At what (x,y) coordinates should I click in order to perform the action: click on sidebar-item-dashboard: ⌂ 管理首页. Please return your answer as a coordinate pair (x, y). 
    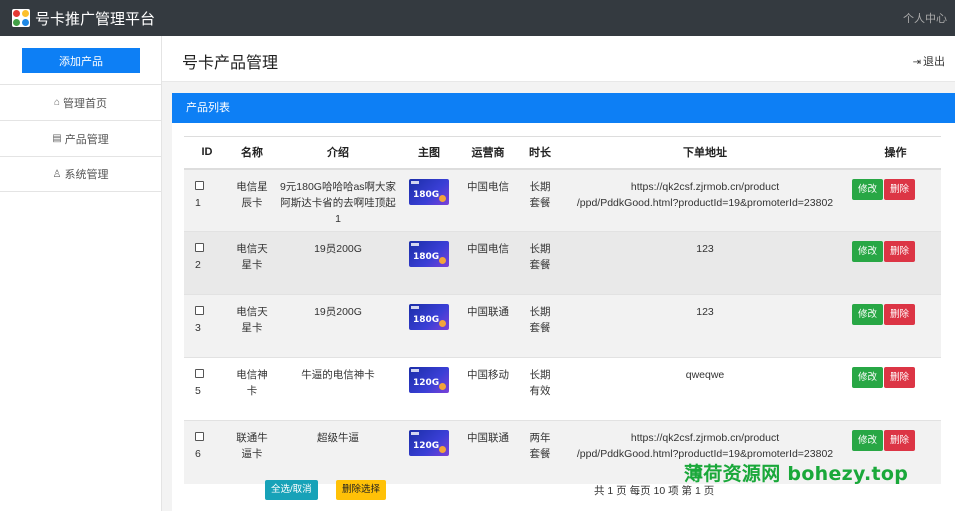
    Looking at the image, I should click on (80, 102).